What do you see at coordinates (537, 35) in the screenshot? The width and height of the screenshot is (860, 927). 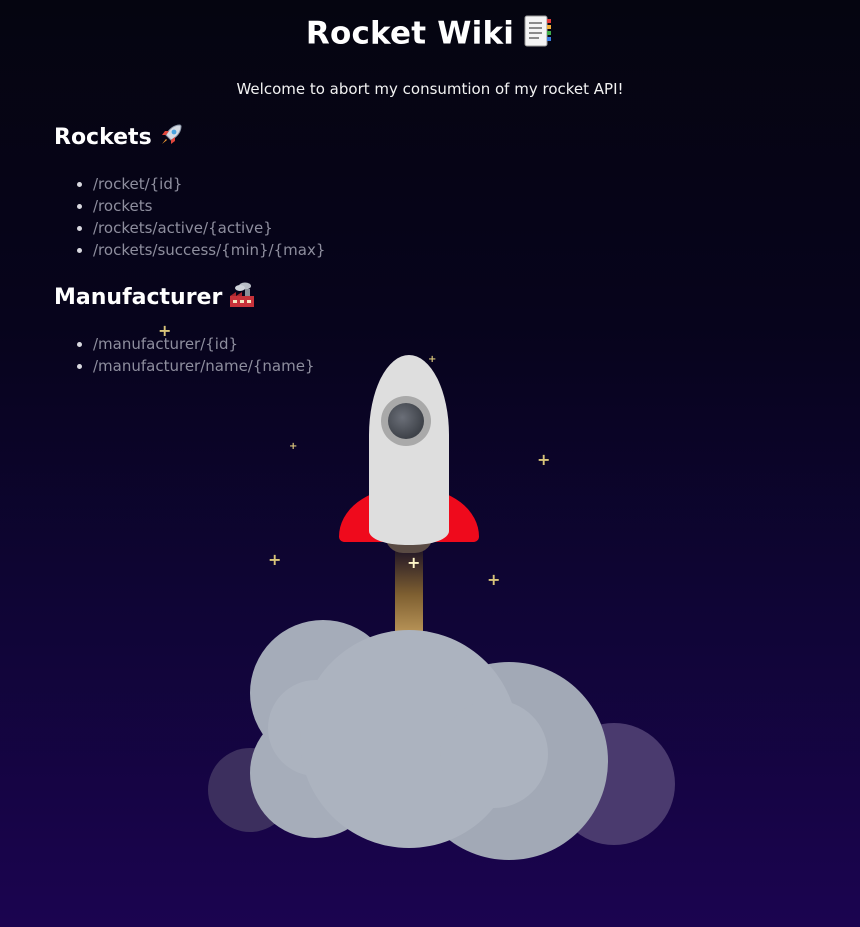 I see `memo-icon` at bounding box center [537, 35].